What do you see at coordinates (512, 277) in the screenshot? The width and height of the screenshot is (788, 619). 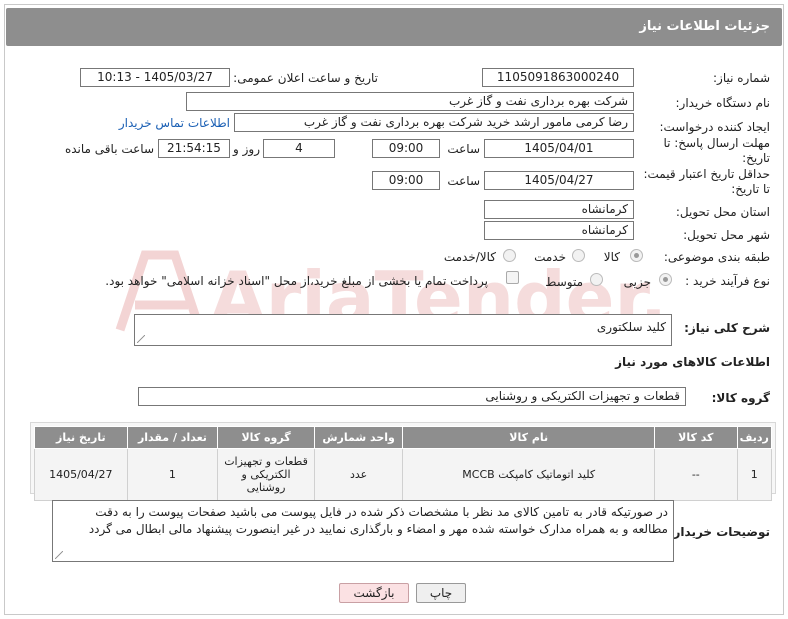 I see `treasury-payment-checkbox` at bounding box center [512, 277].